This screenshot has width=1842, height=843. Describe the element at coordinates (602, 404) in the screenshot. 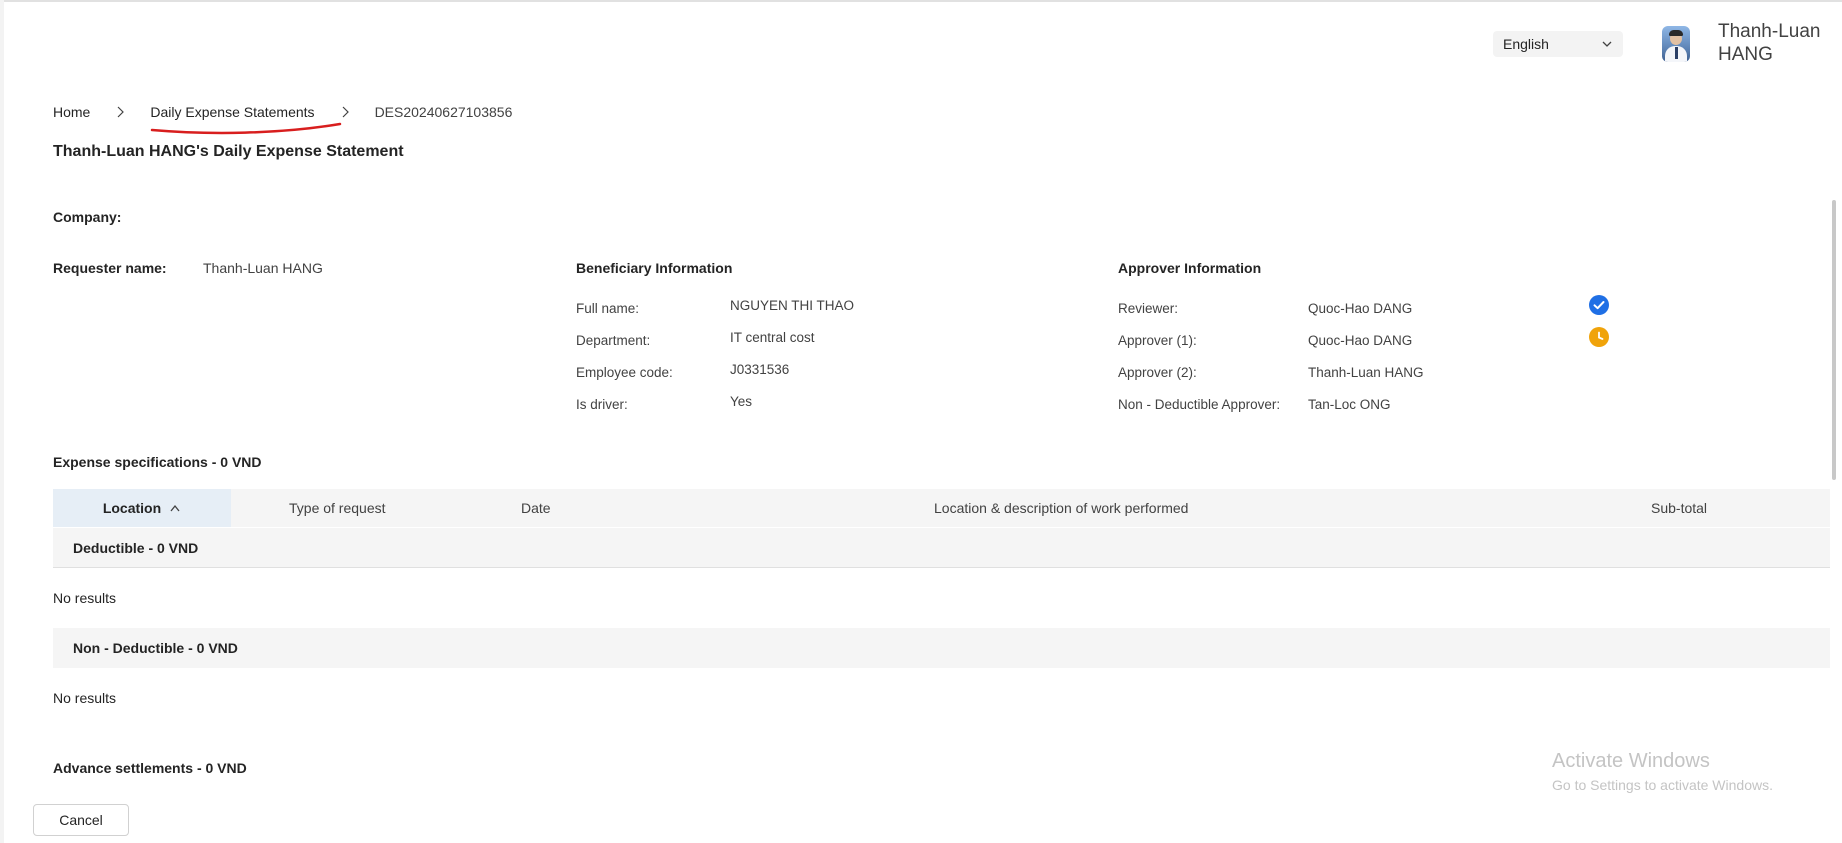

I see `beneficiary-is-driver-label: Is driver:` at that location.